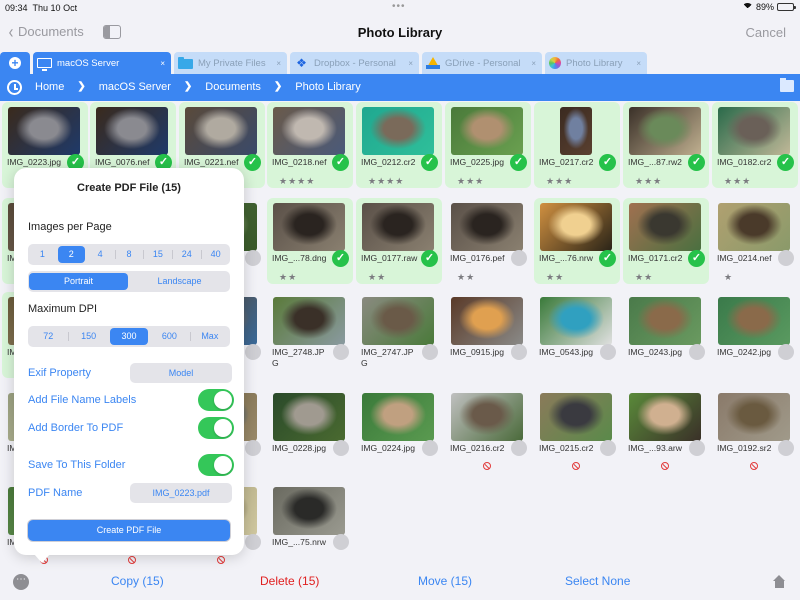 The width and height of the screenshot is (800, 600). I want to click on images-per-page-option-40: 40, so click(215, 254).